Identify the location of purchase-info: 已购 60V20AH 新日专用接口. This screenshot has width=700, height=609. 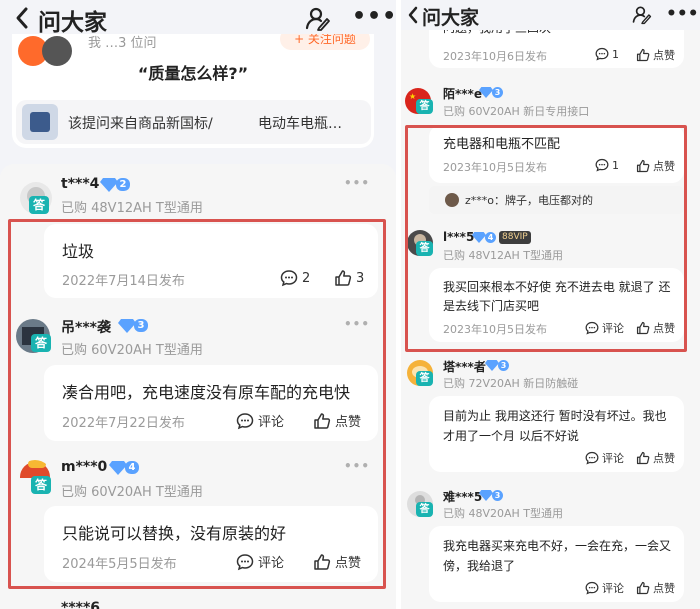
(516, 111).